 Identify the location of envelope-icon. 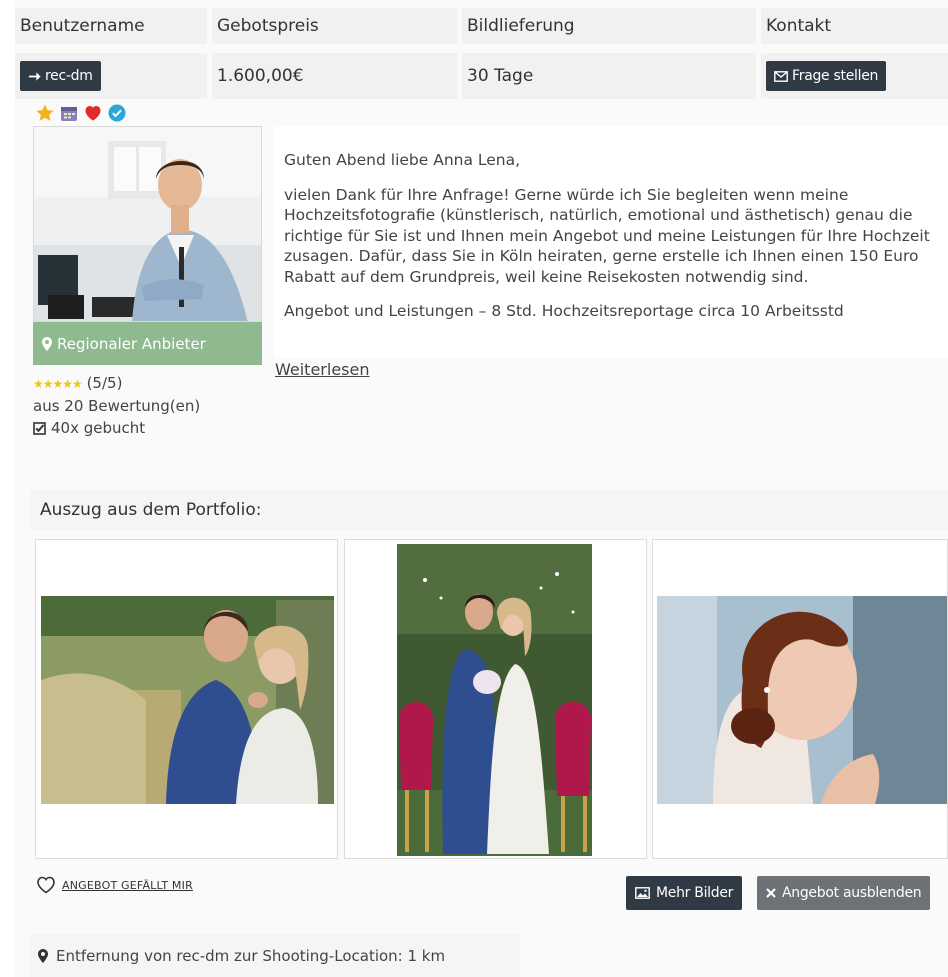
(781, 76).